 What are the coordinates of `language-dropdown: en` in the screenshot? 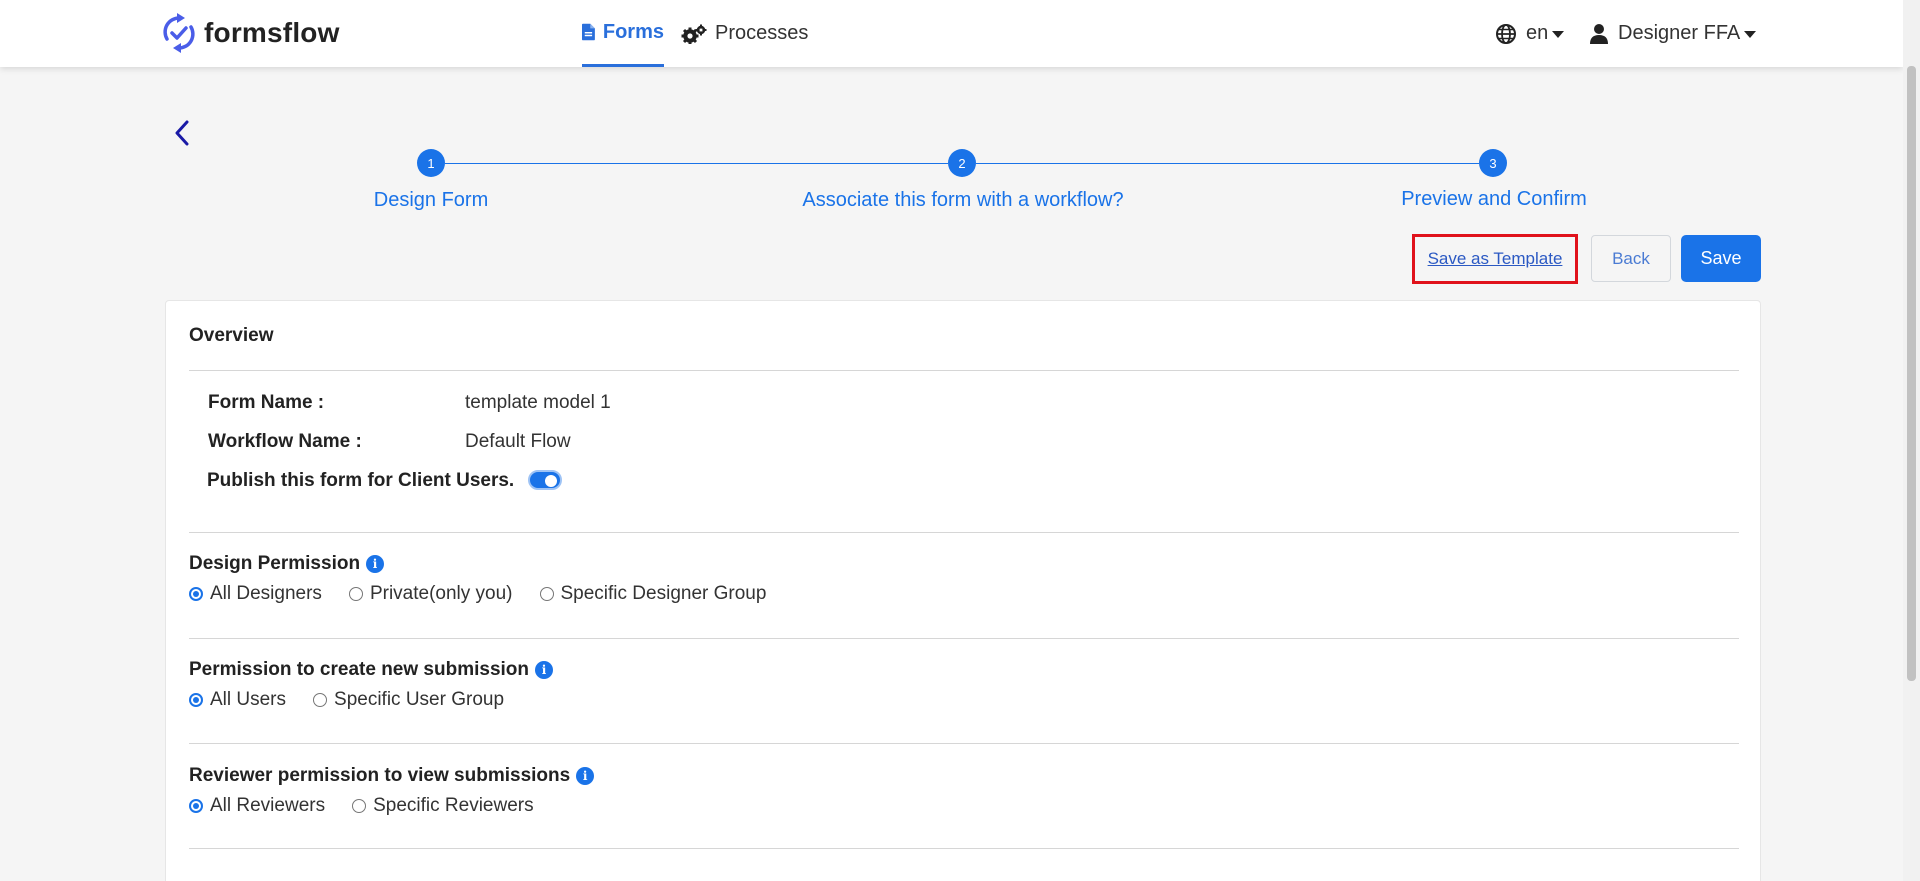 It's located at (1530, 33).